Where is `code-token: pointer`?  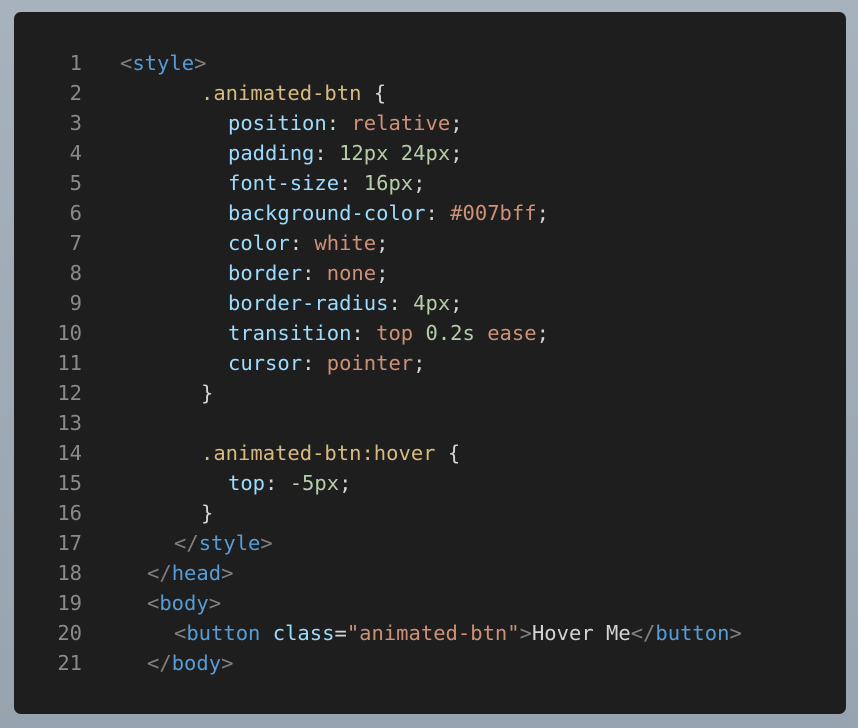 code-token: pointer is located at coordinates (370, 363).